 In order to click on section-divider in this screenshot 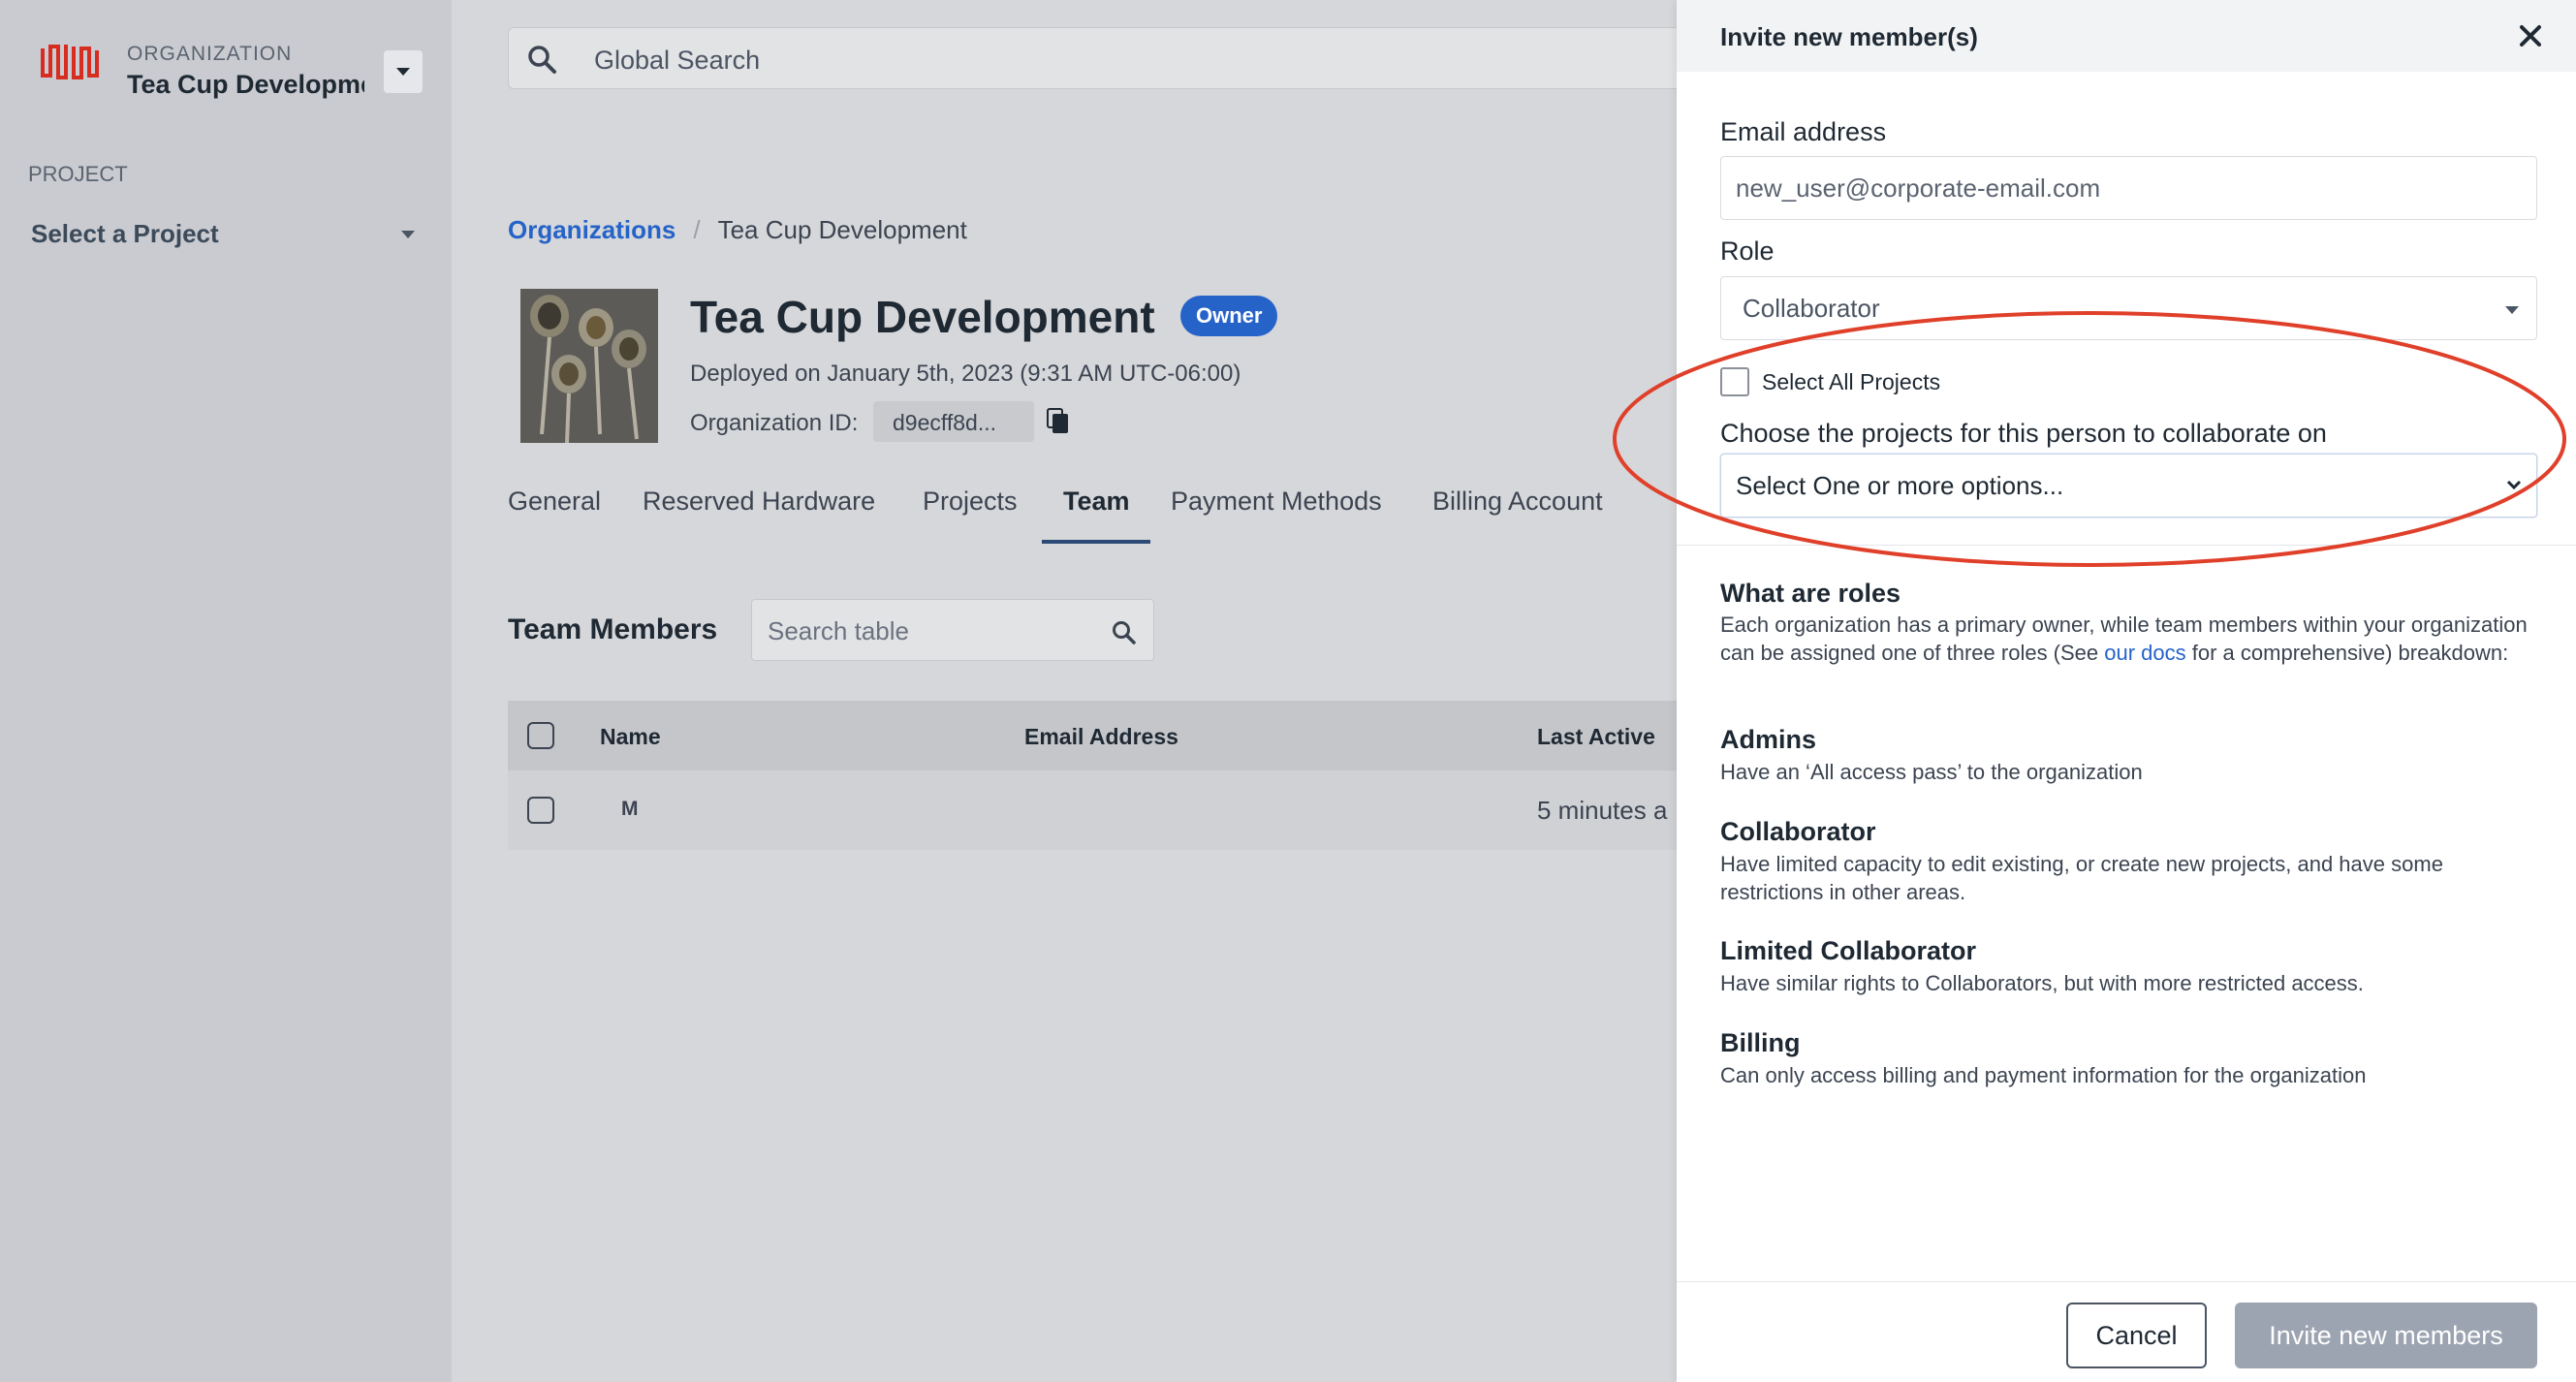, I will do `click(2126, 545)`.